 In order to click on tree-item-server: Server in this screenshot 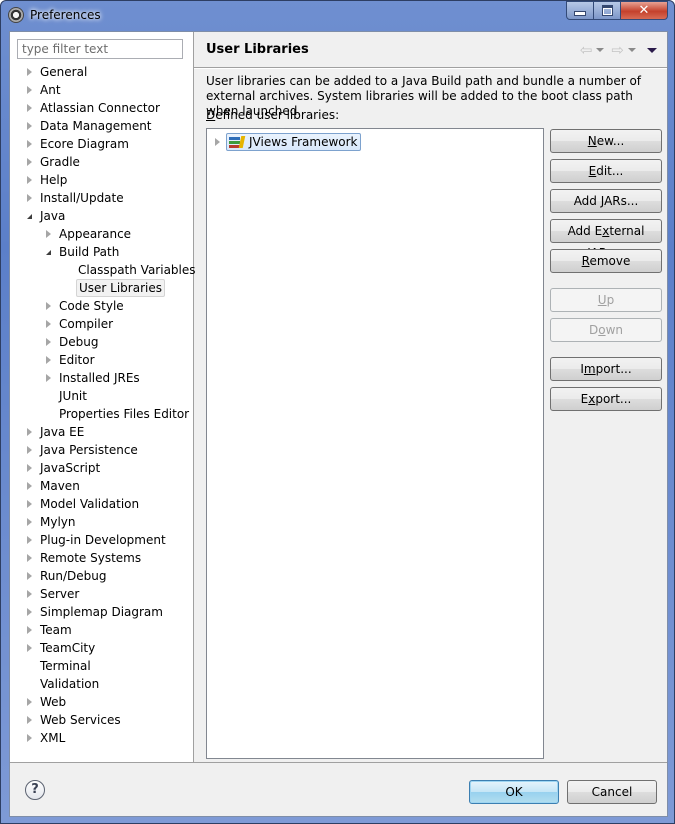, I will do `click(101, 594)`.